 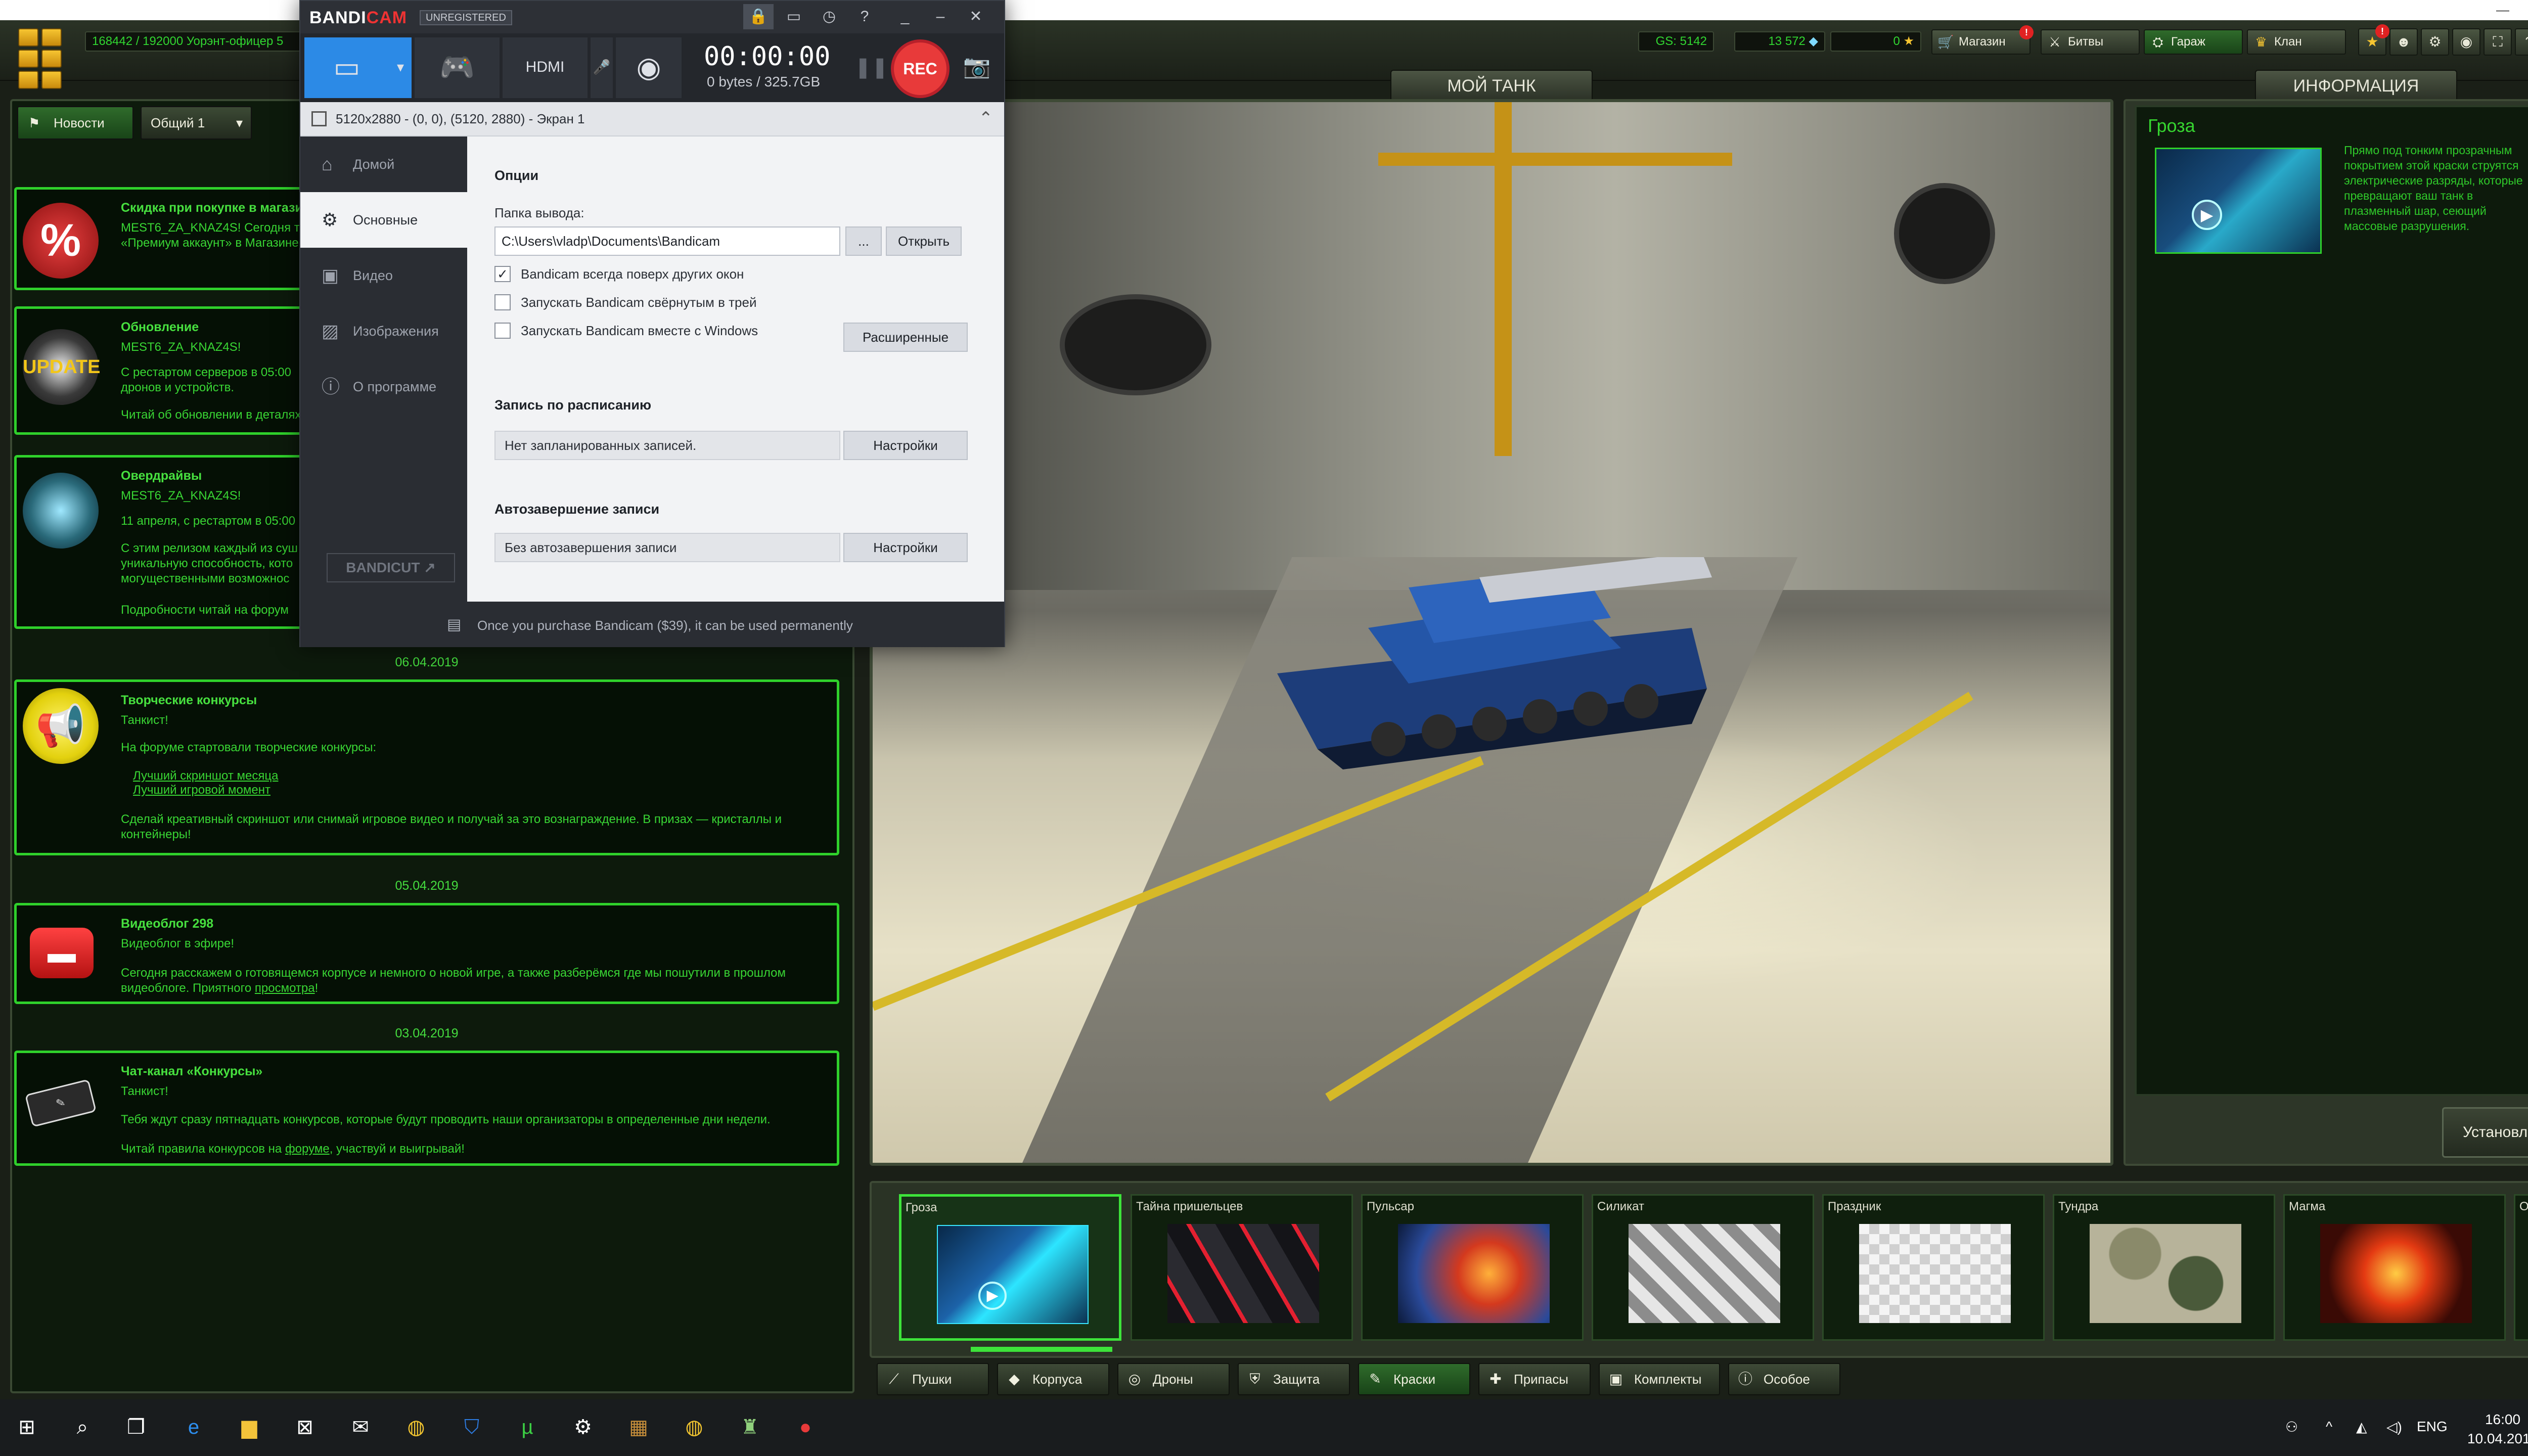 What do you see at coordinates (43, 61) in the screenshot?
I see `game-logo` at bounding box center [43, 61].